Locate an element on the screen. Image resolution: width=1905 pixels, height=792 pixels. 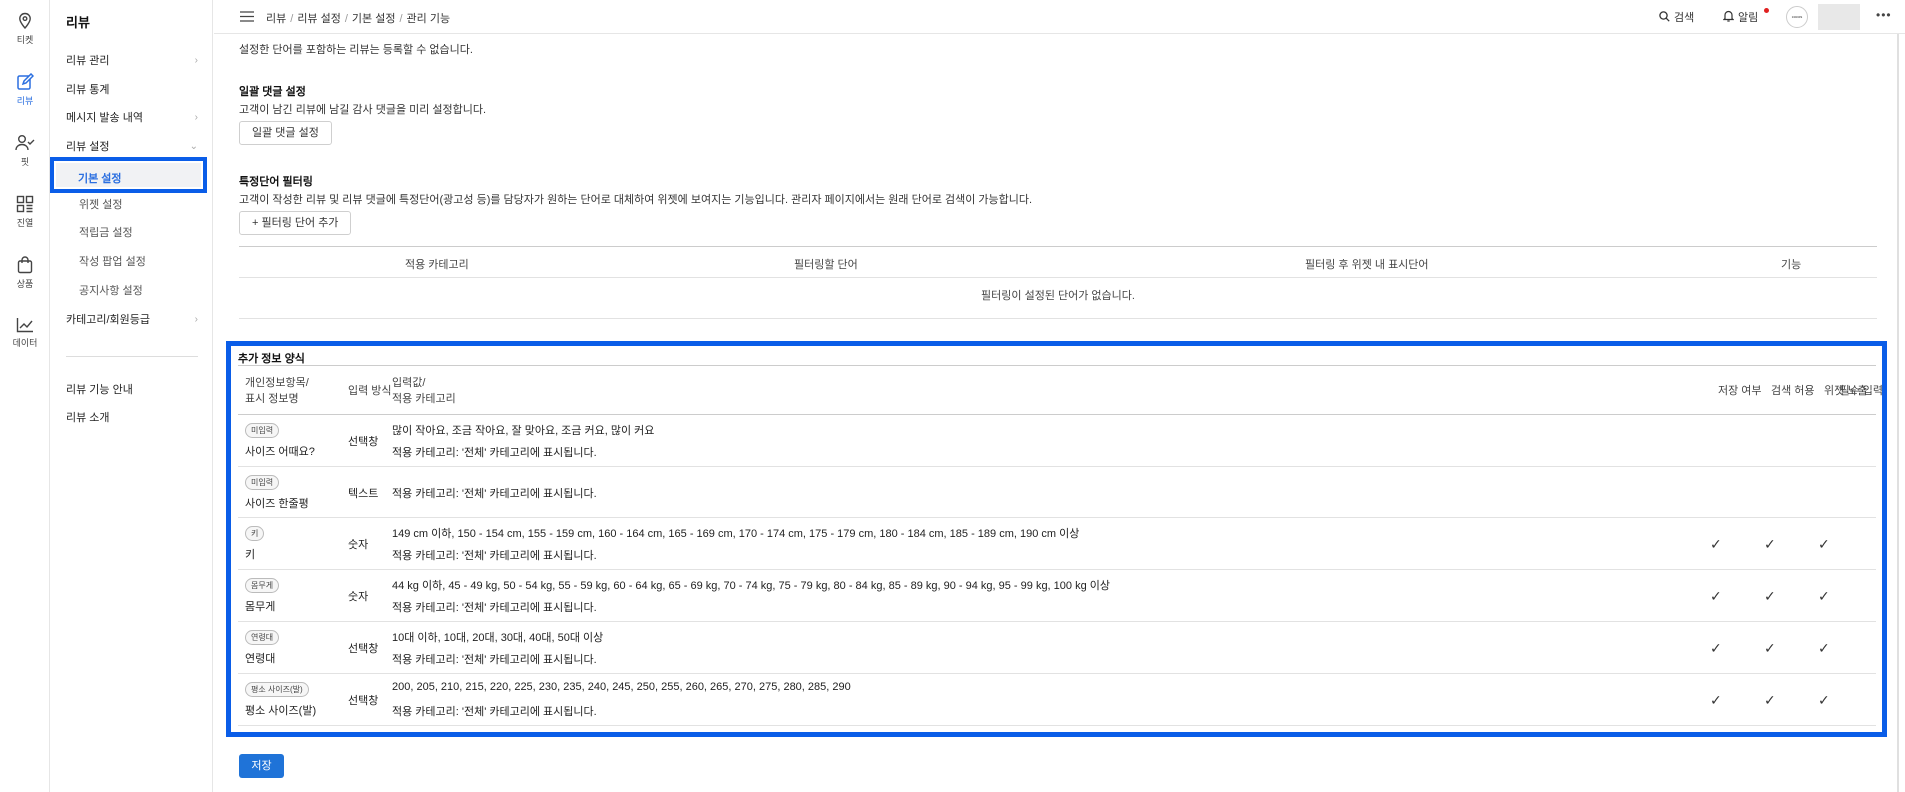
hamburger-menu-icon is located at coordinates (247, 16).